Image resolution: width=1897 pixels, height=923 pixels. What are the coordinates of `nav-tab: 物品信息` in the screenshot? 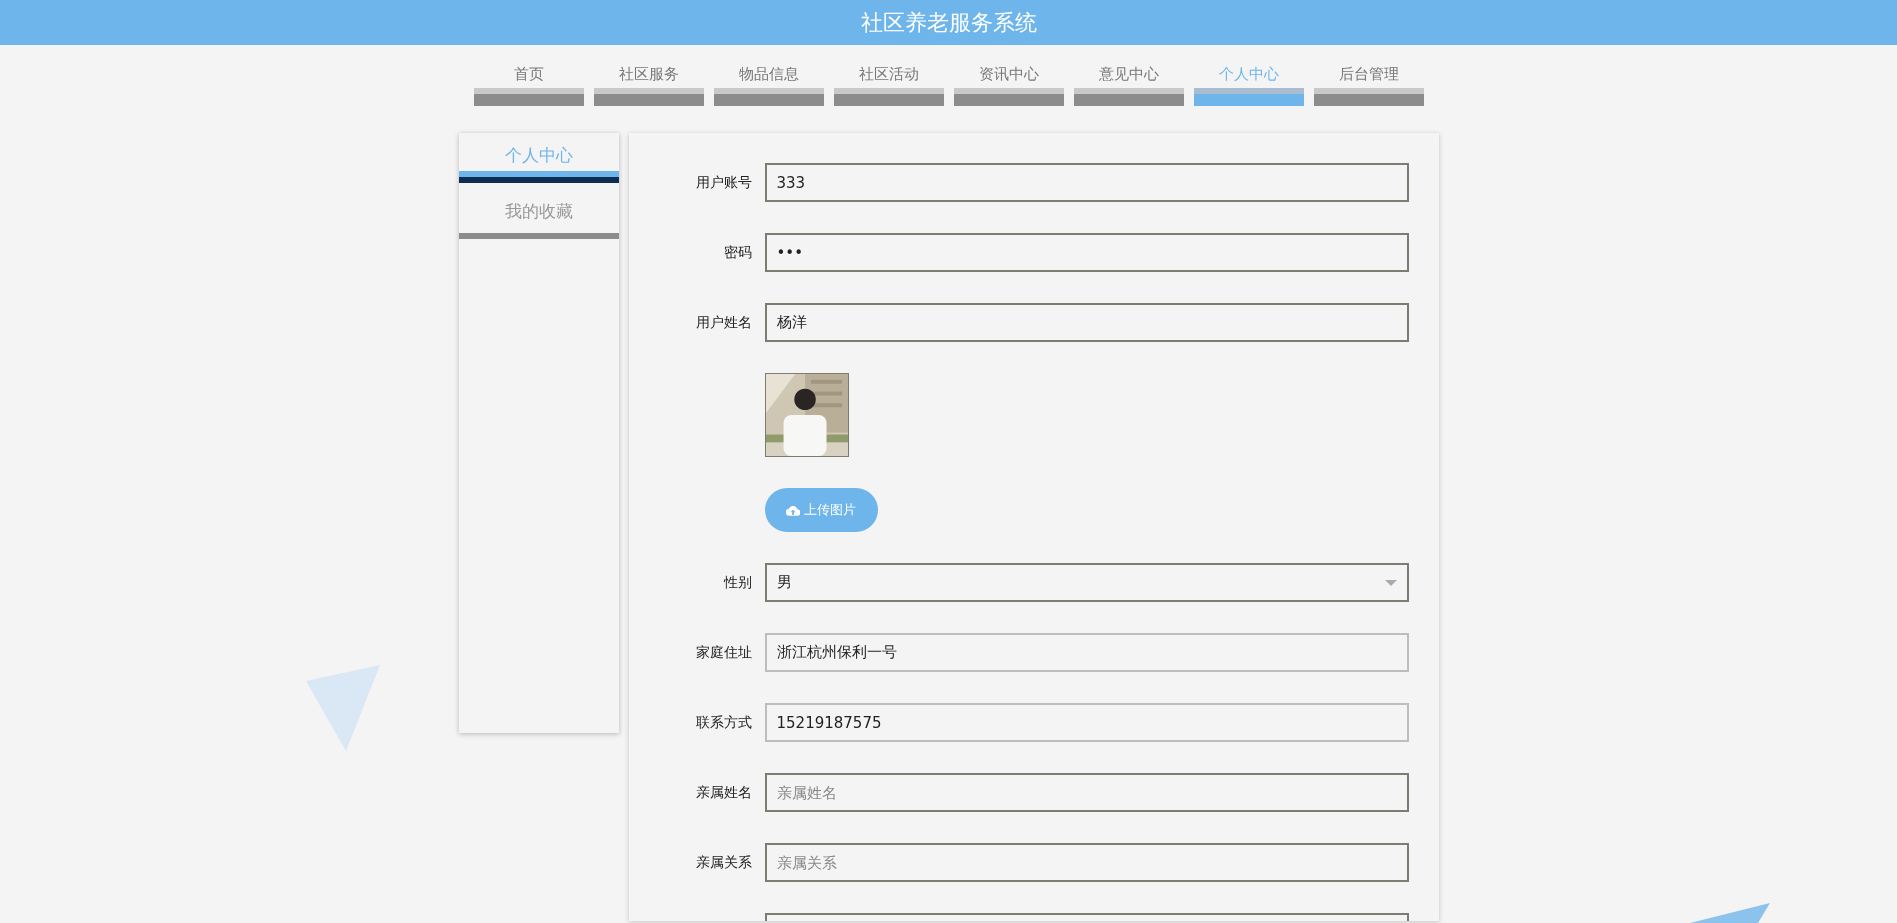 It's located at (768, 85).